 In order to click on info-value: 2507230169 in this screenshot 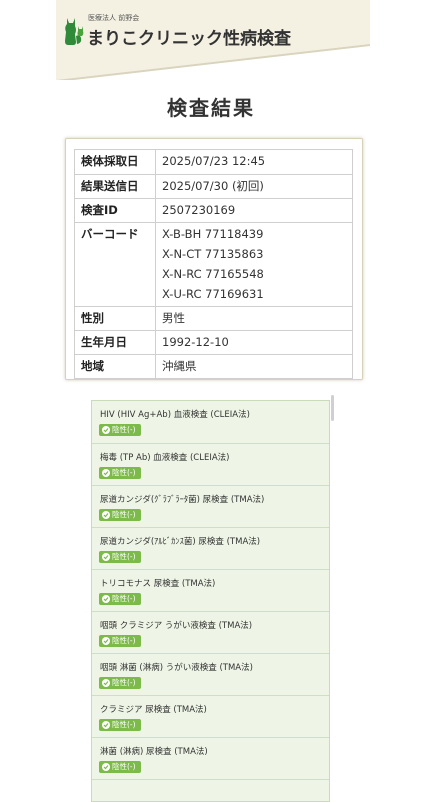, I will do `click(254, 210)`.